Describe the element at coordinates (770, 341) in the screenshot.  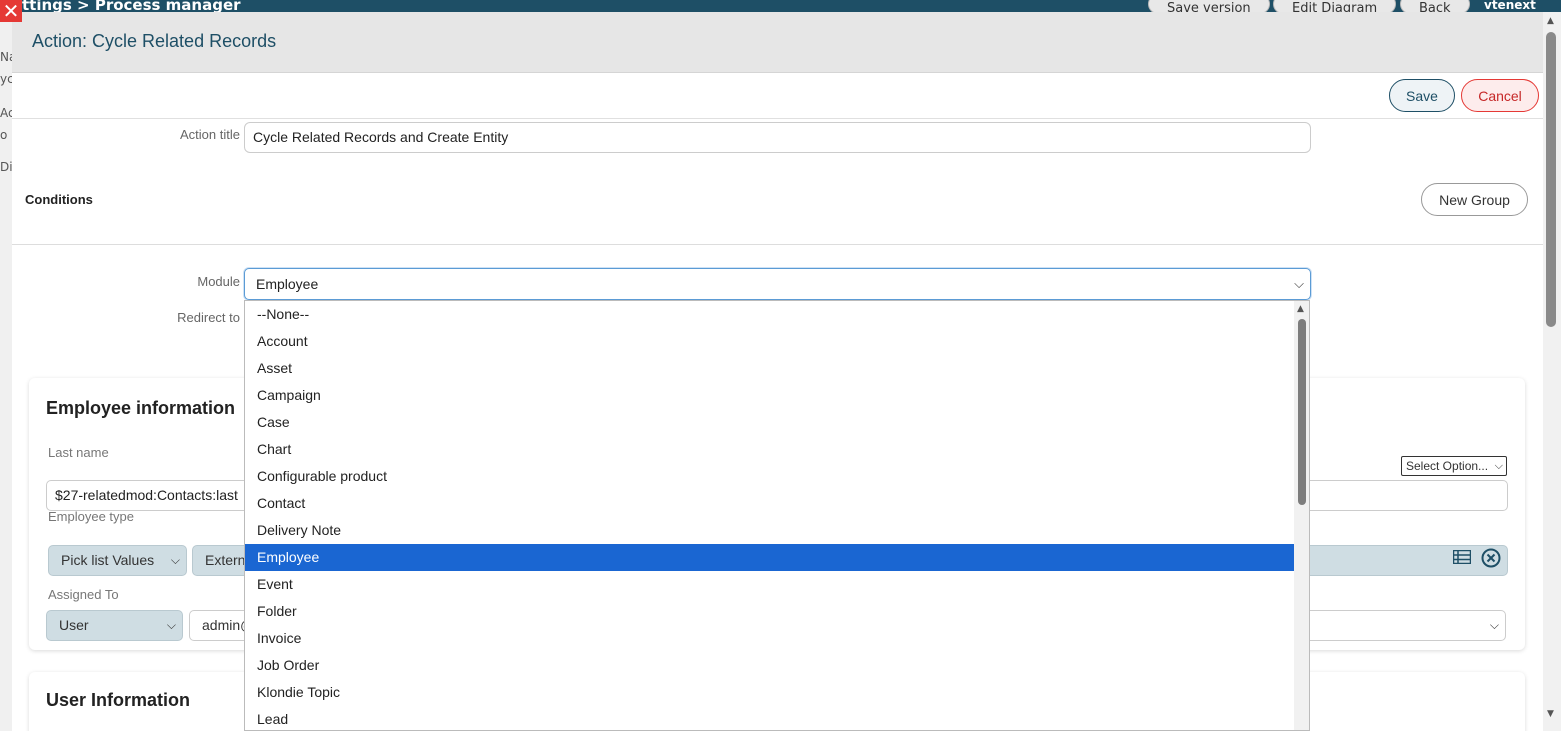
I see `dropdown-option-account: Account` at that location.